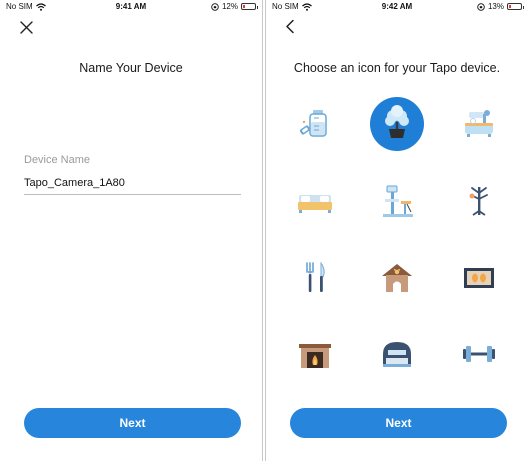 This screenshot has height=461, width=528. I want to click on footprints-frame-icon, so click(479, 278).